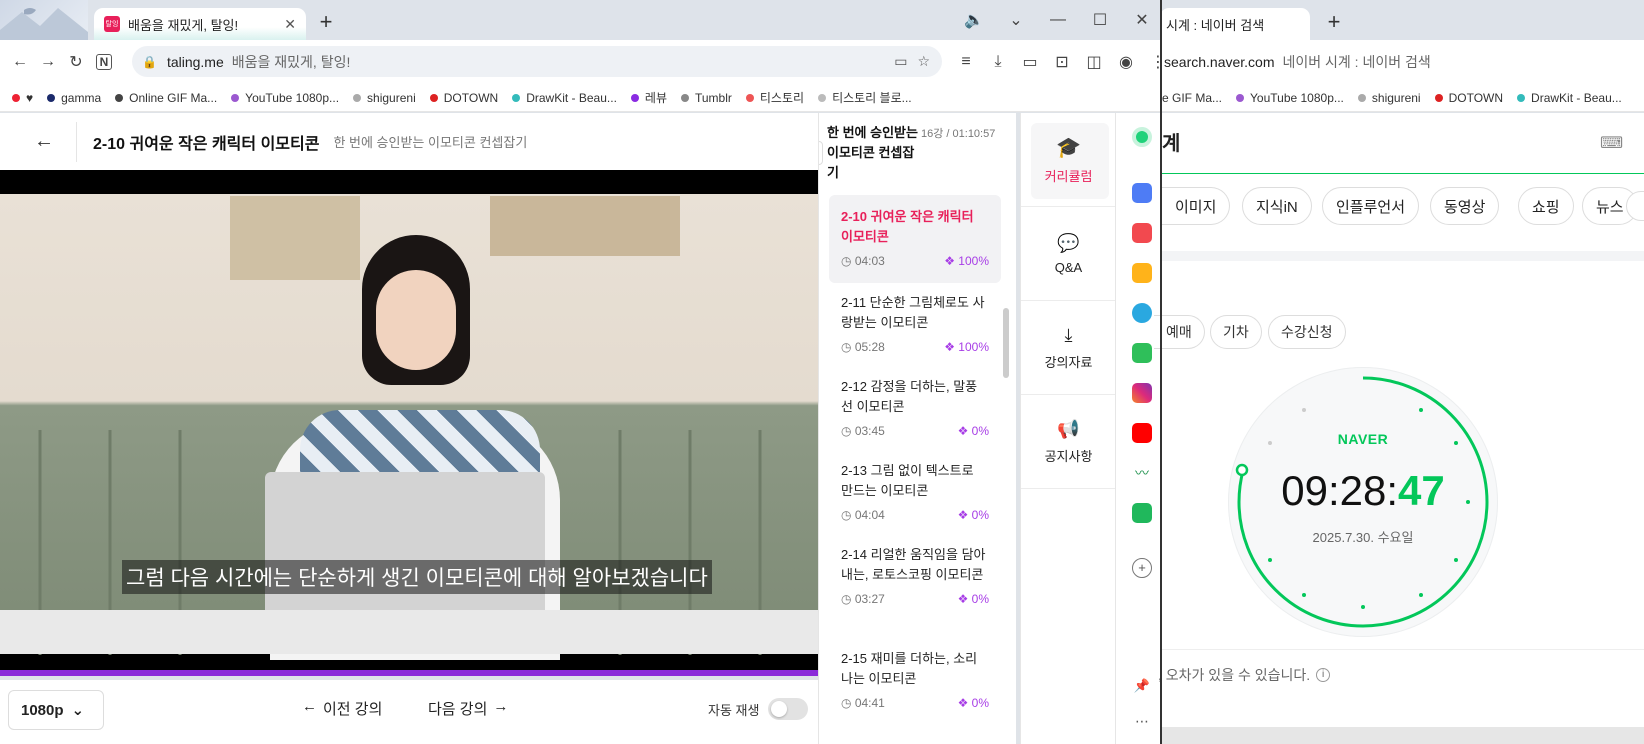  I want to click on copilot-icon, so click(1142, 137).